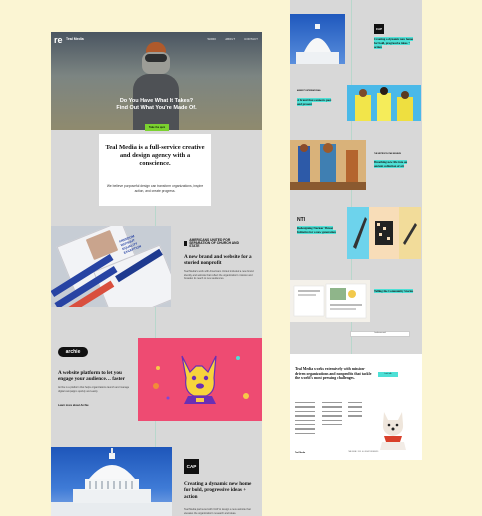 The height and width of the screenshot is (516, 482). Describe the element at coordinates (387, 154) in the screenshot. I see `met-logo: THE METROPOLITAN MUSEUM` at that location.